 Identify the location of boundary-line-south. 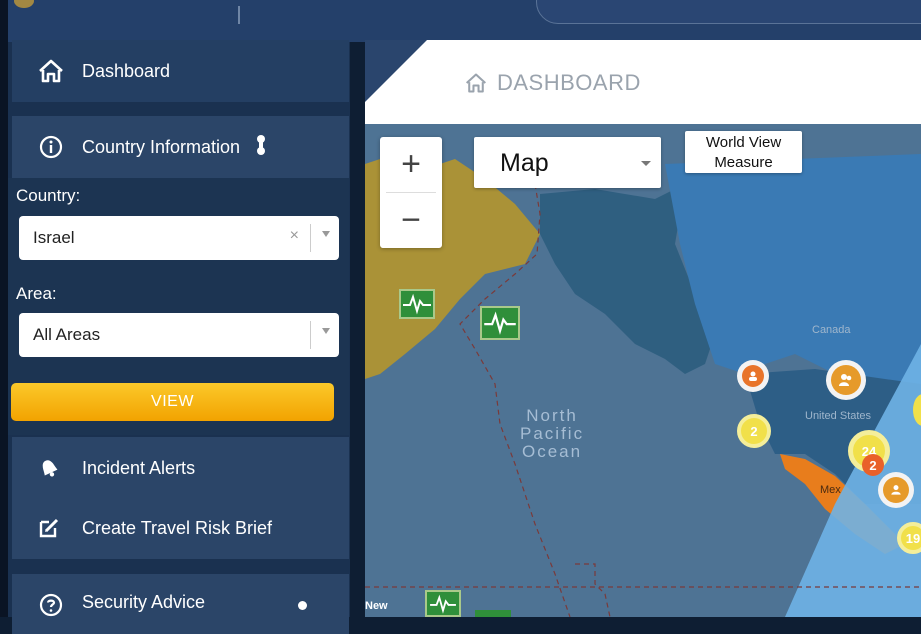
(593, 590).